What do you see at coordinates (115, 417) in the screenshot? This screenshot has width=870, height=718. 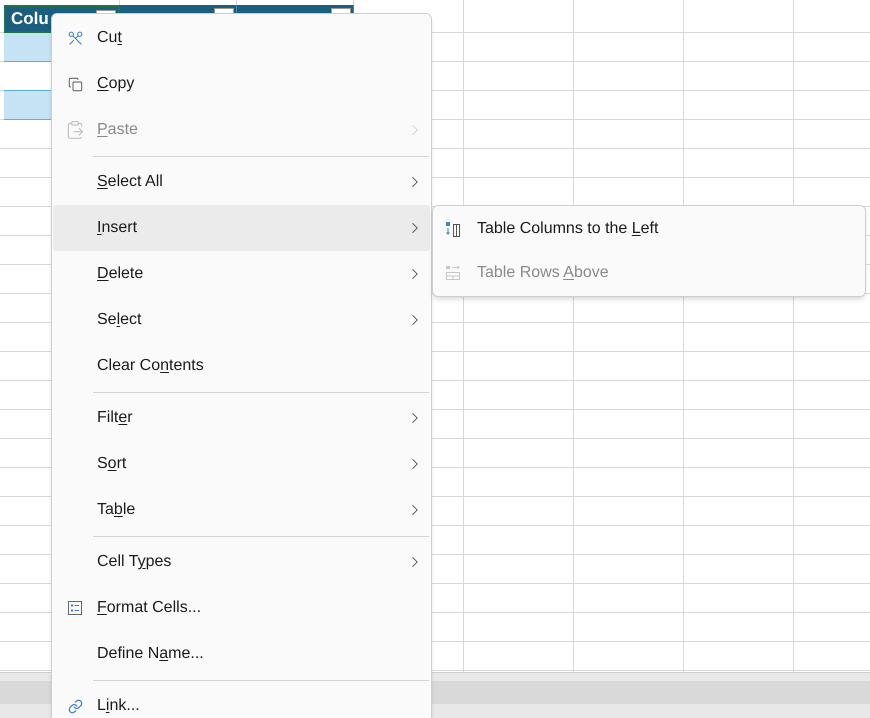 I see `menu-item-label: Filter` at bounding box center [115, 417].